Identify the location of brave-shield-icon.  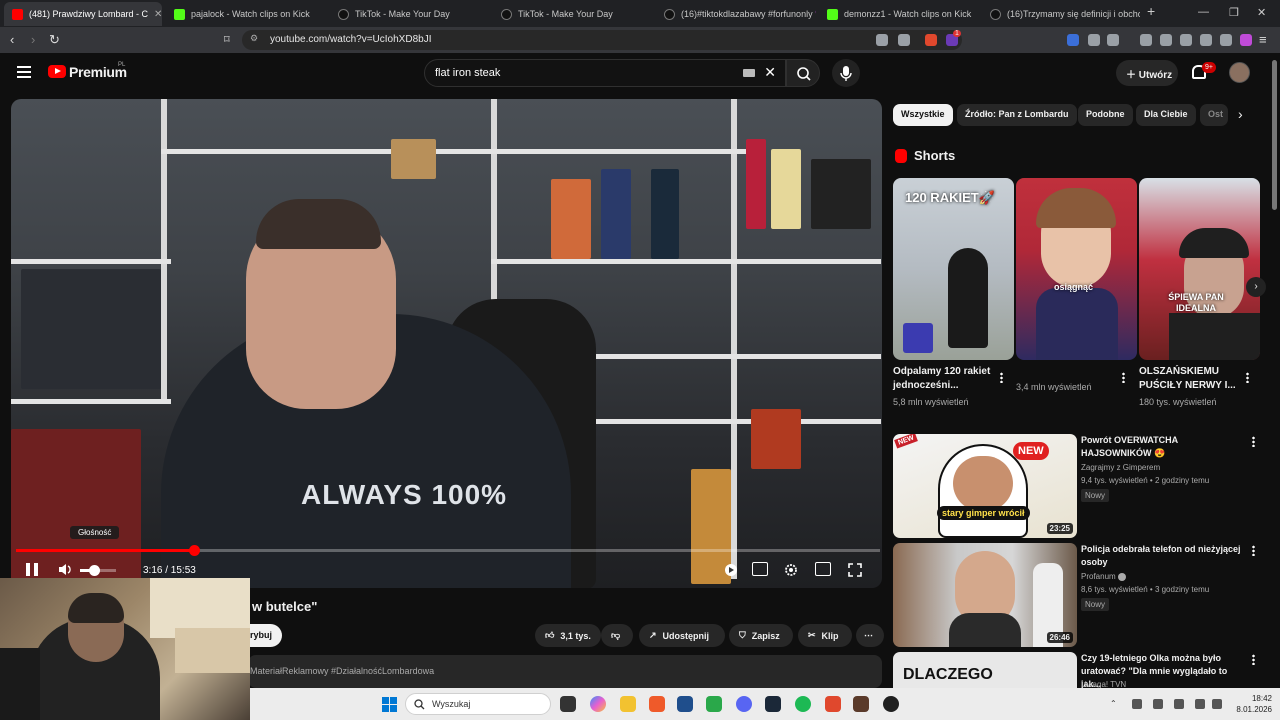
(931, 40).